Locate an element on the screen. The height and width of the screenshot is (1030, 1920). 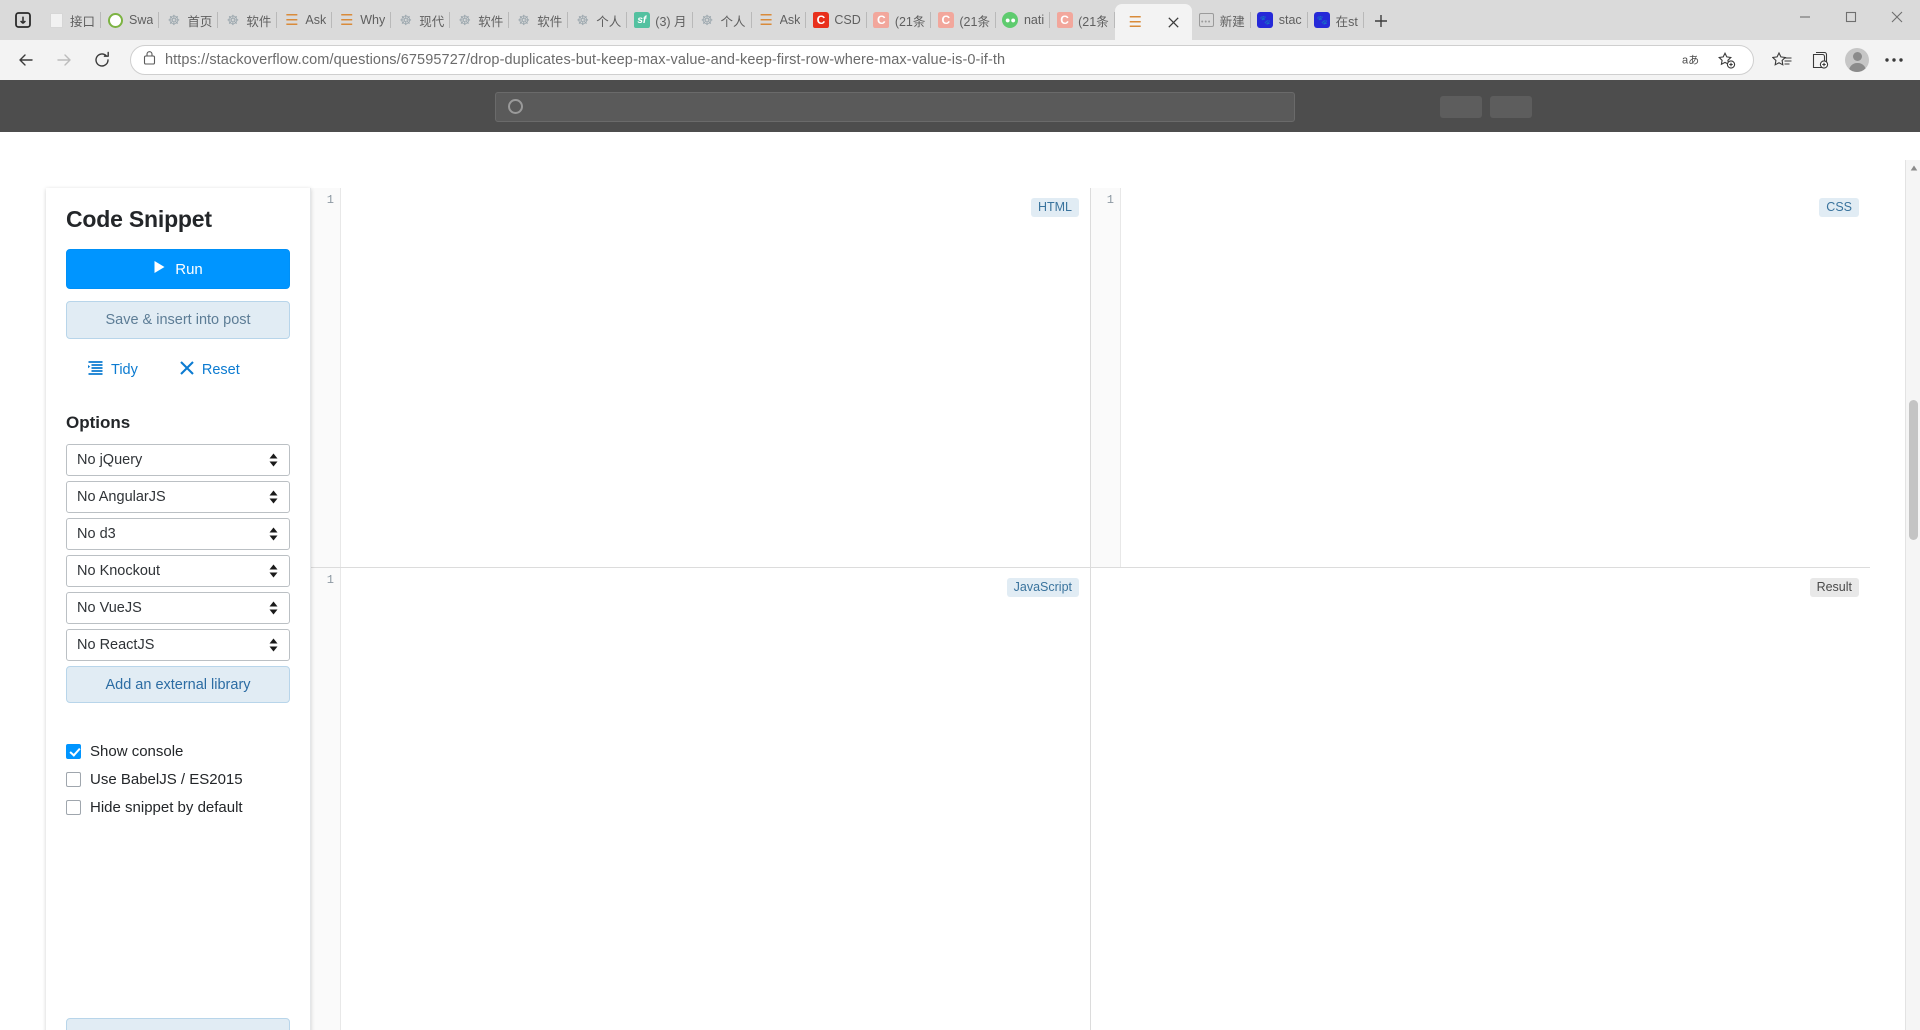
person-icon: ☸ is located at coordinates (233, 20).